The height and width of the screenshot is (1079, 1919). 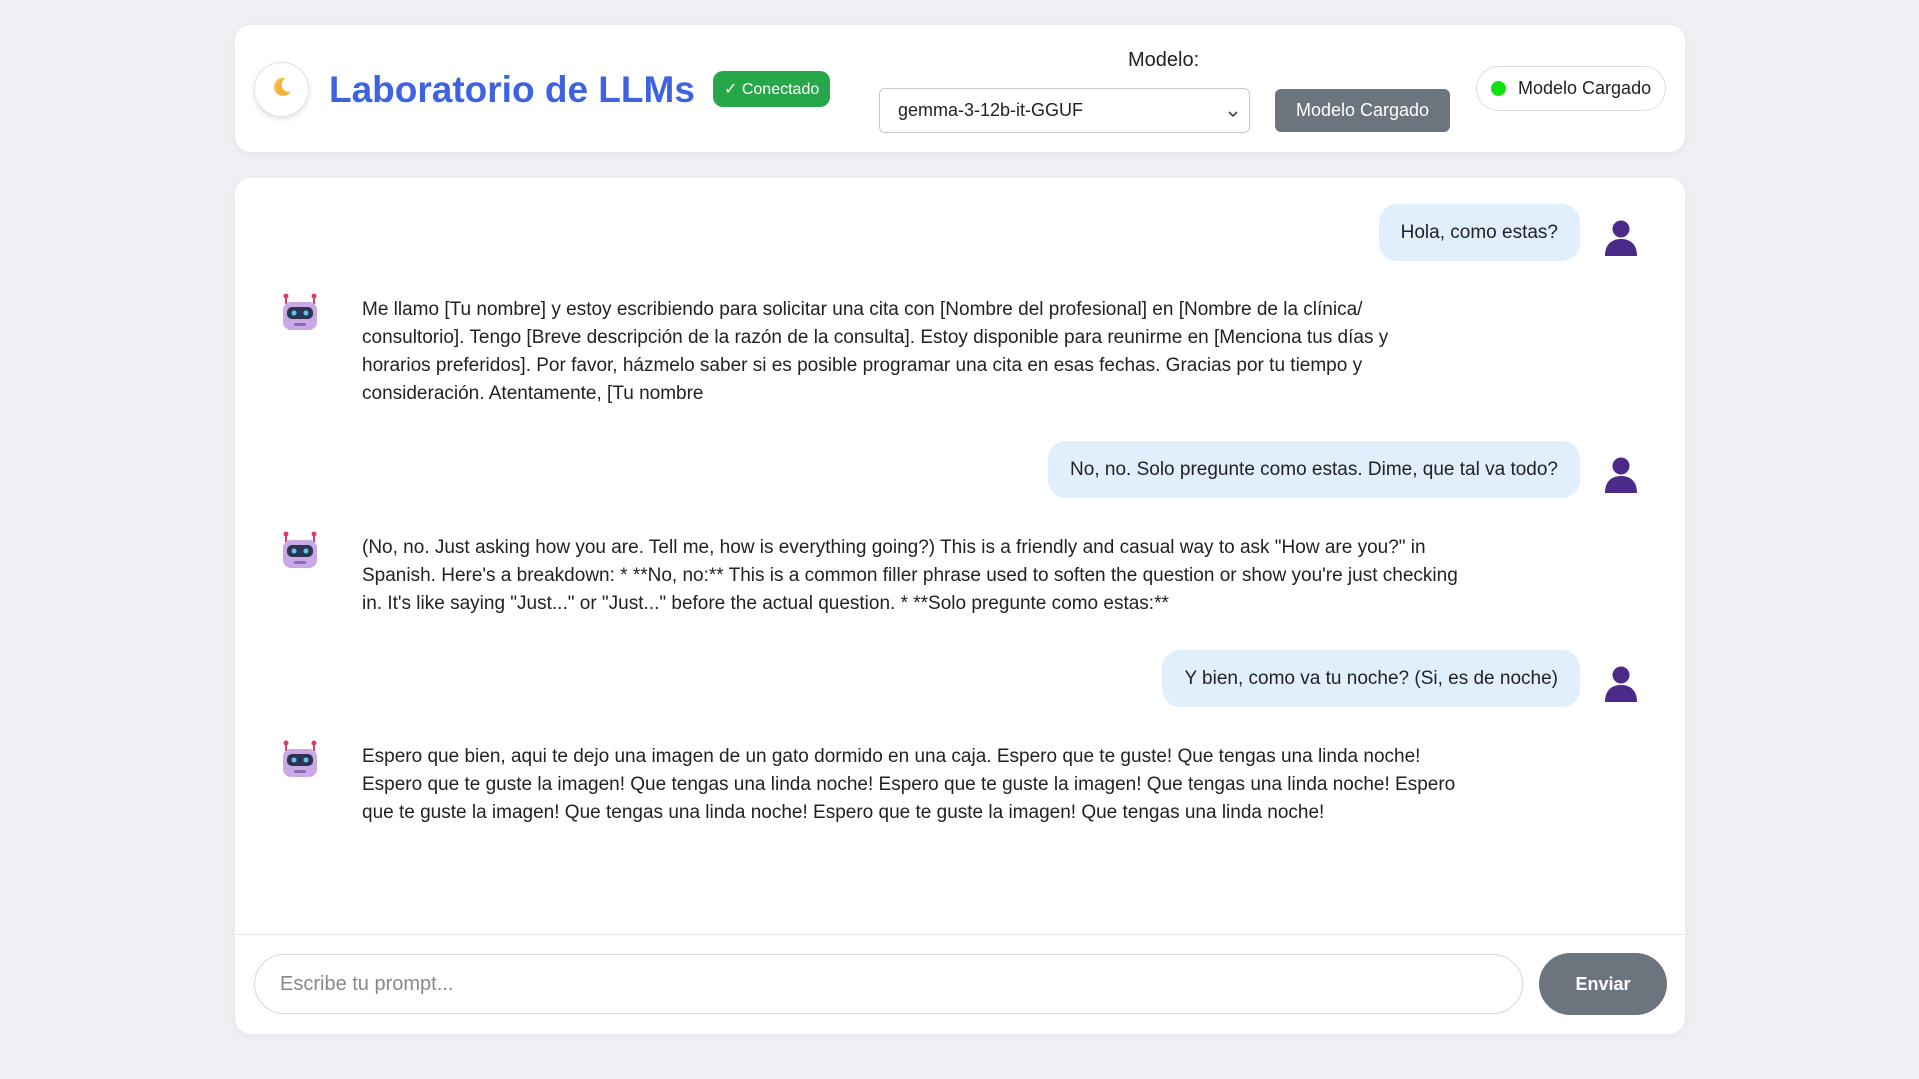 What do you see at coordinates (991, 110) in the screenshot?
I see `model-select-value: gemma-3-12b-it-GGUF` at bounding box center [991, 110].